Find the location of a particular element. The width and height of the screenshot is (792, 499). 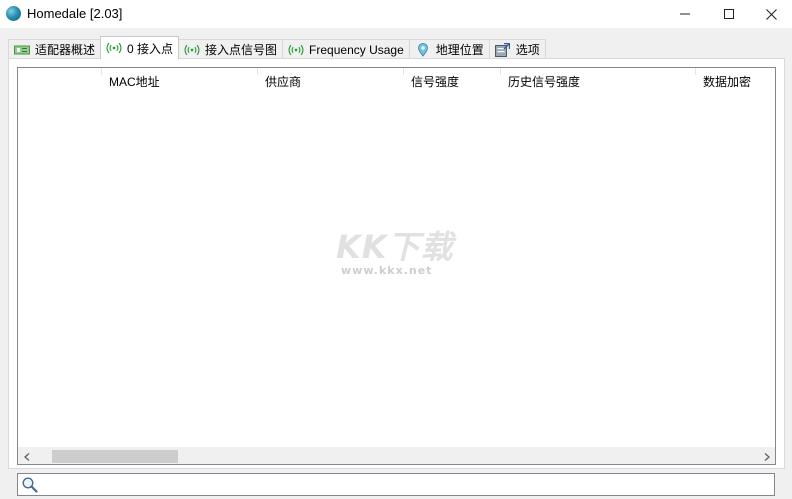

adapter-icon is located at coordinates (22, 50).